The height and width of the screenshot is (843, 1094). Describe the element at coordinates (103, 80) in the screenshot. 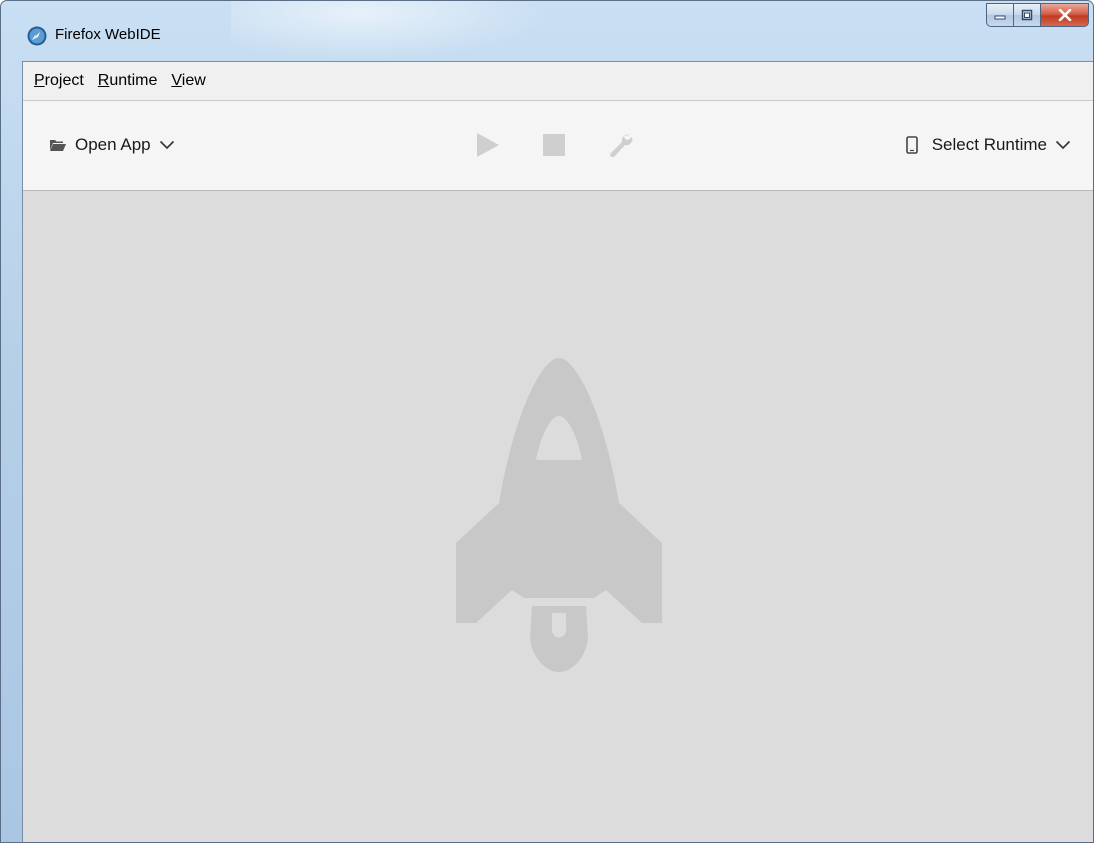

I see `menu-runtime-accel: R` at that location.